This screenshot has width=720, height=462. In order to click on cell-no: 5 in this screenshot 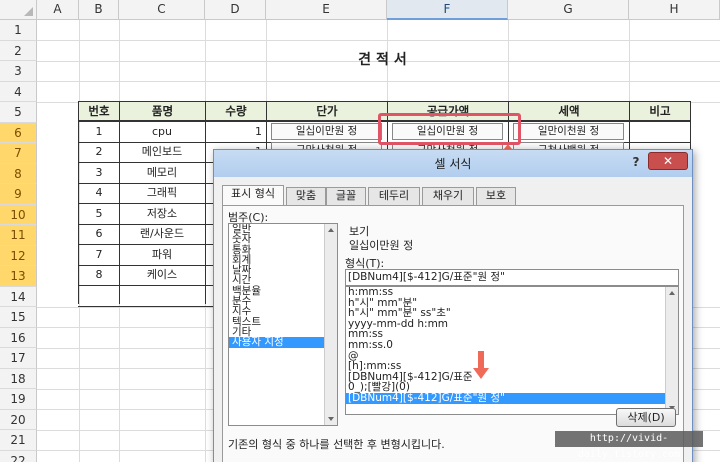, I will do `click(99, 214)`.